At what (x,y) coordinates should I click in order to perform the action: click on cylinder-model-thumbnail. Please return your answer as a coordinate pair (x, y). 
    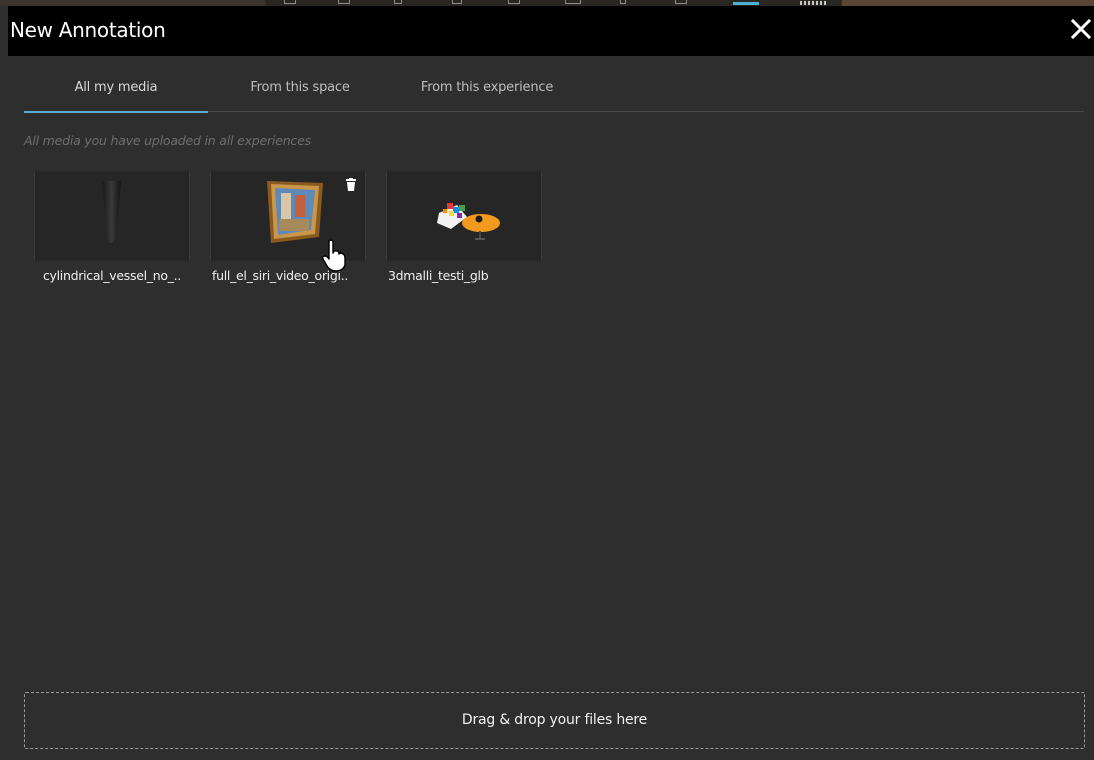
    Looking at the image, I should click on (111, 212).